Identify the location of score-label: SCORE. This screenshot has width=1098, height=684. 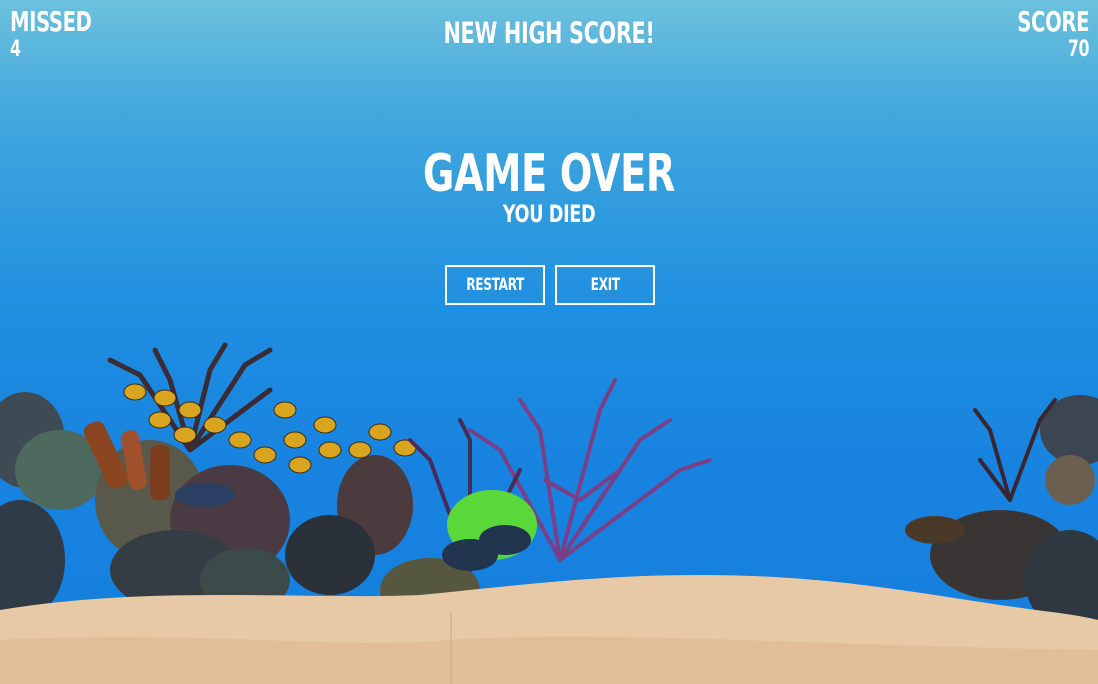
(1053, 21).